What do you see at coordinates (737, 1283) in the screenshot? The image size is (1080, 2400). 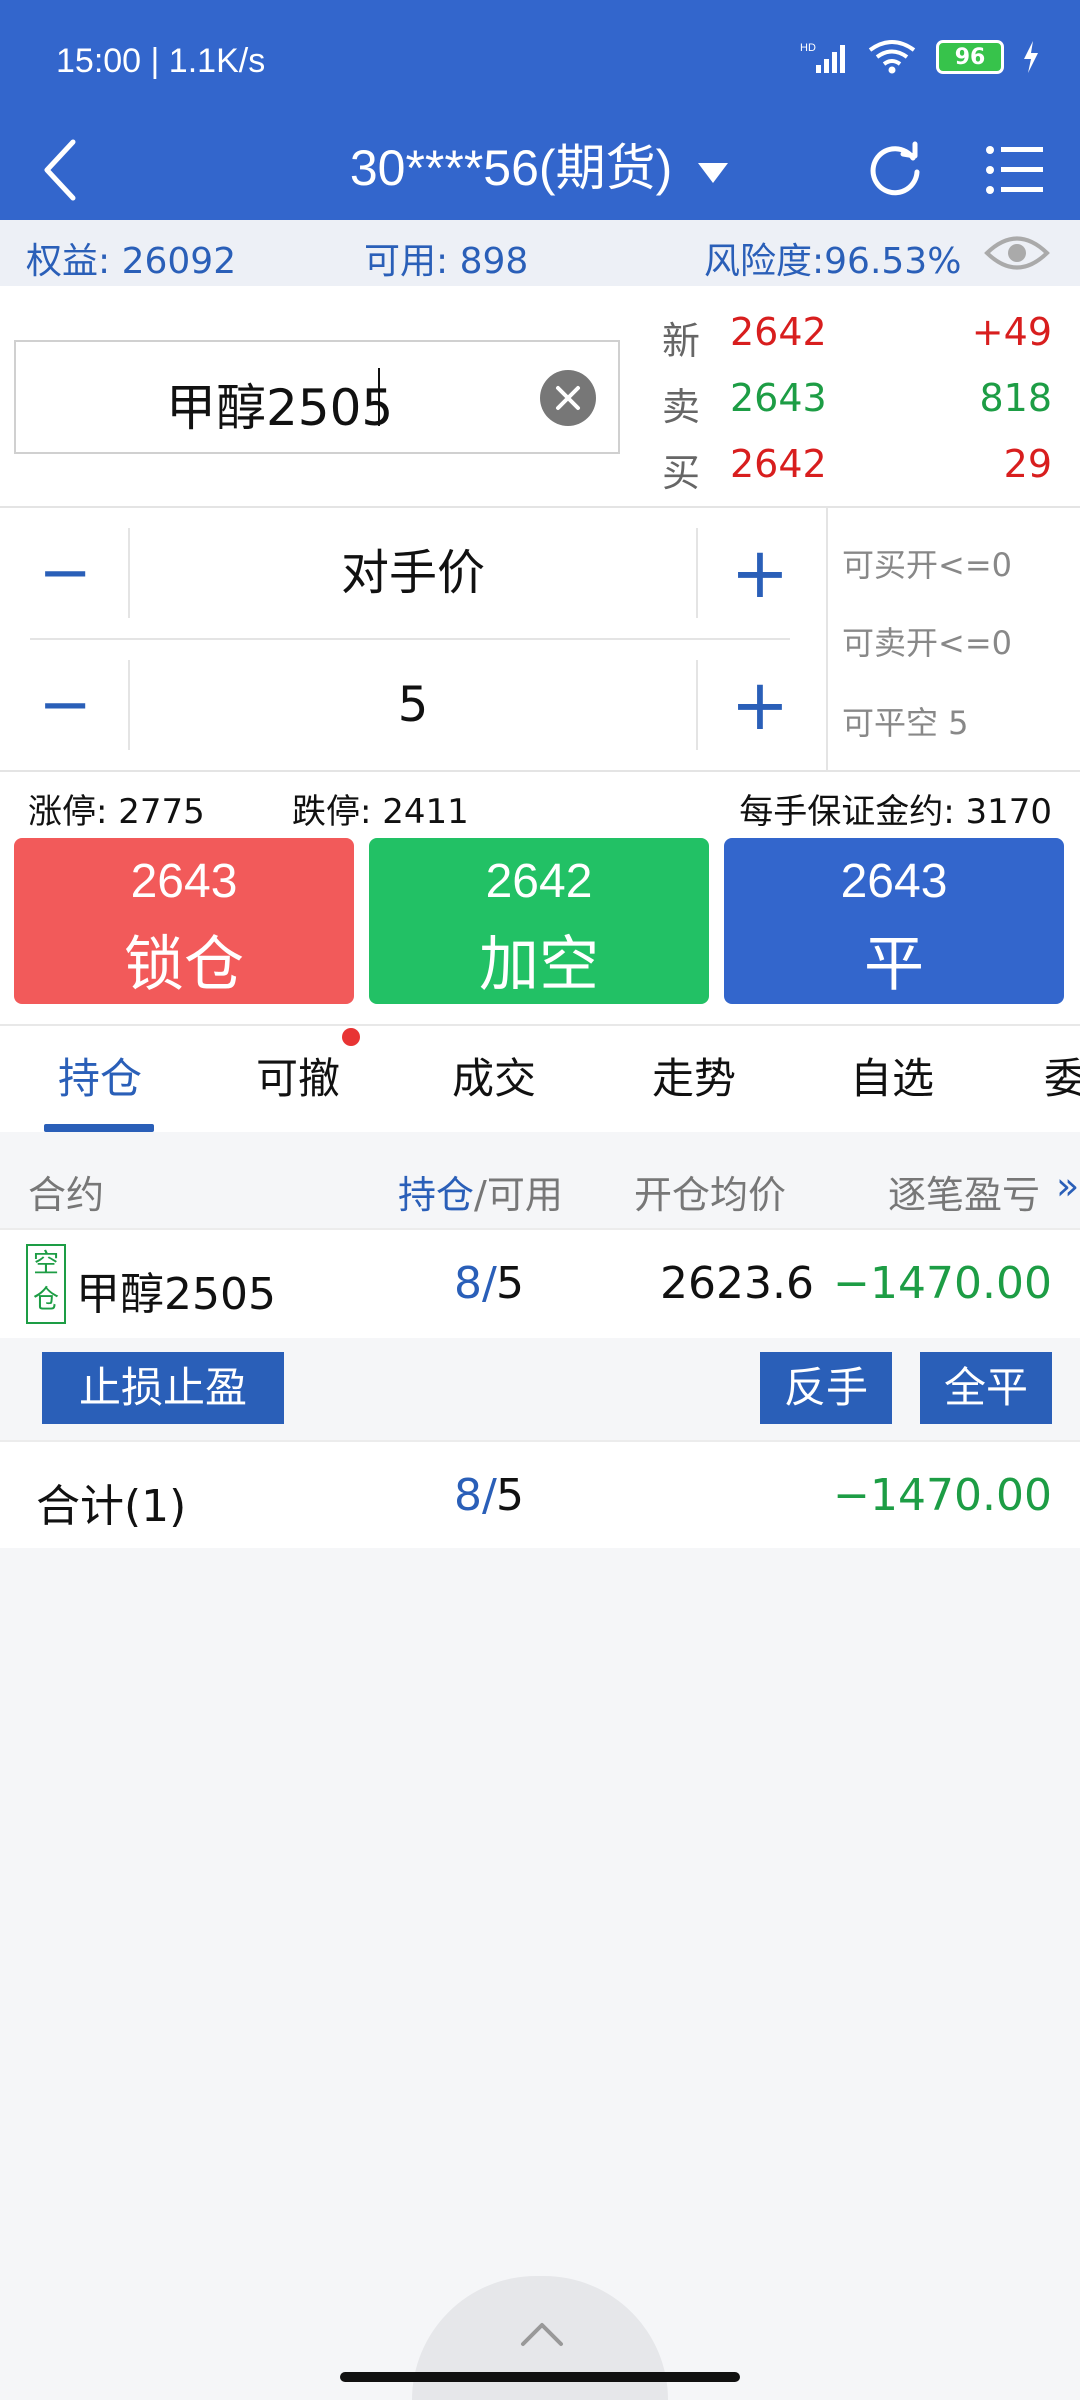 I see `position-avg-price: 2623.6` at bounding box center [737, 1283].